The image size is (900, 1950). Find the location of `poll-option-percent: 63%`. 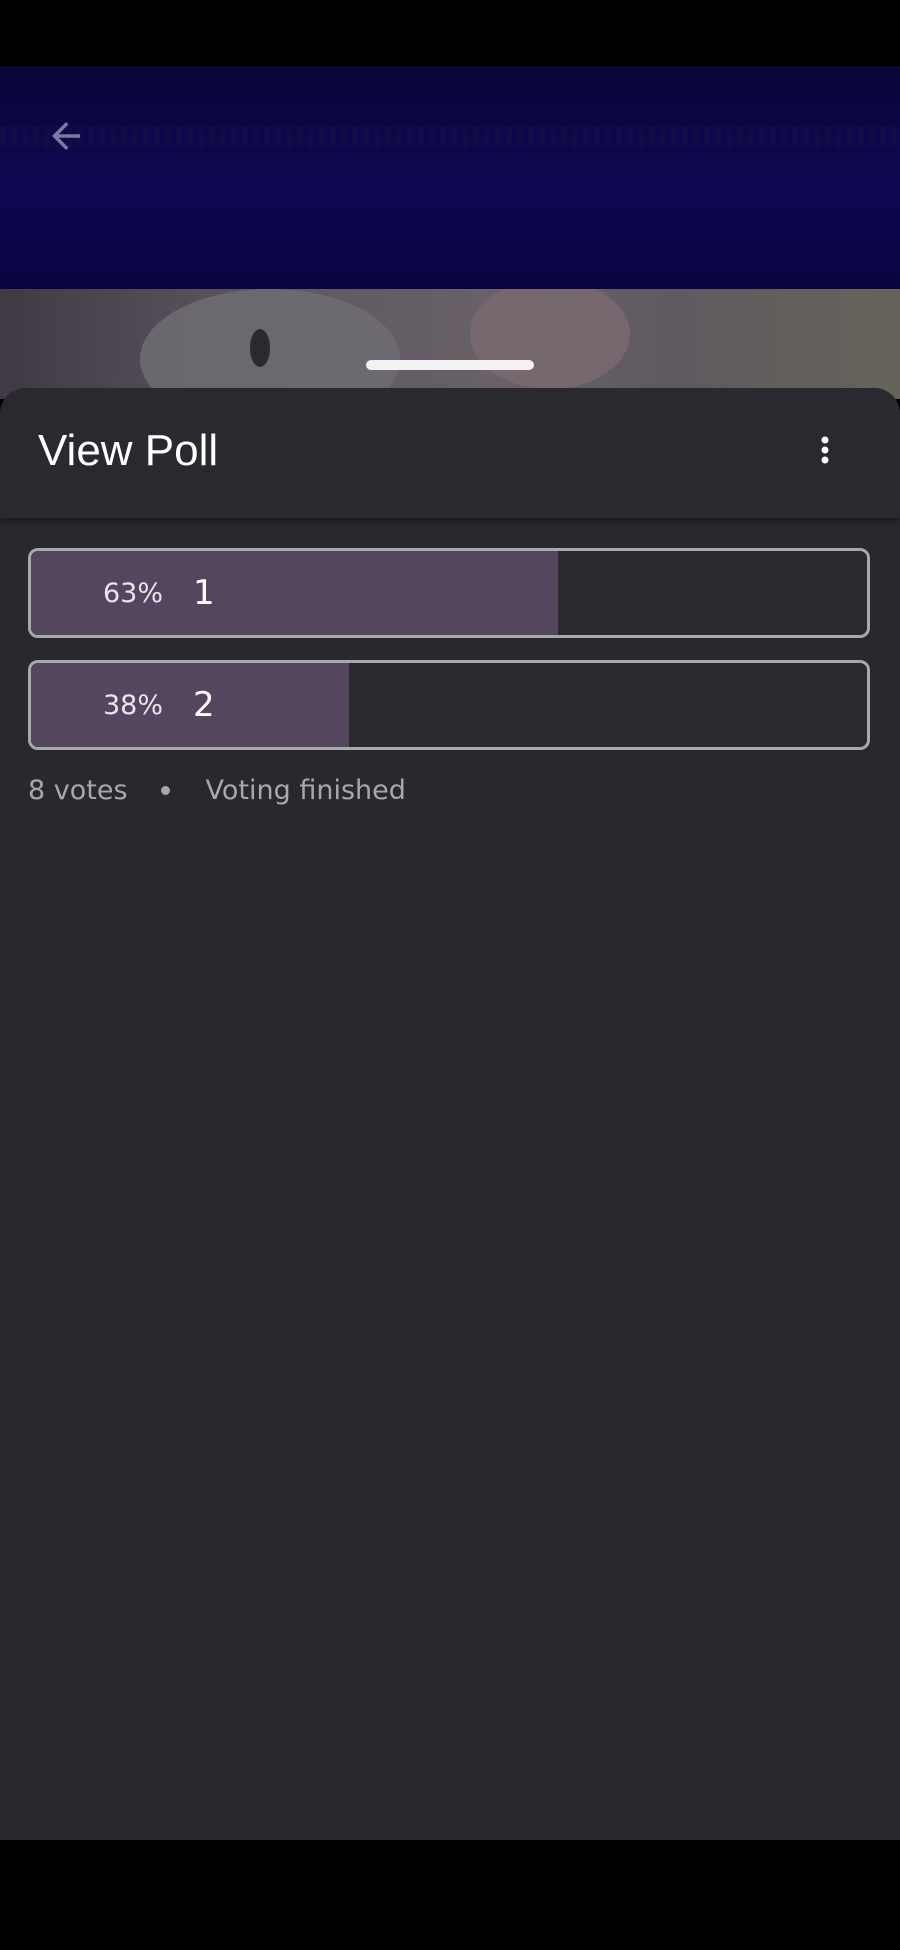

poll-option-percent: 63% is located at coordinates (132, 593).